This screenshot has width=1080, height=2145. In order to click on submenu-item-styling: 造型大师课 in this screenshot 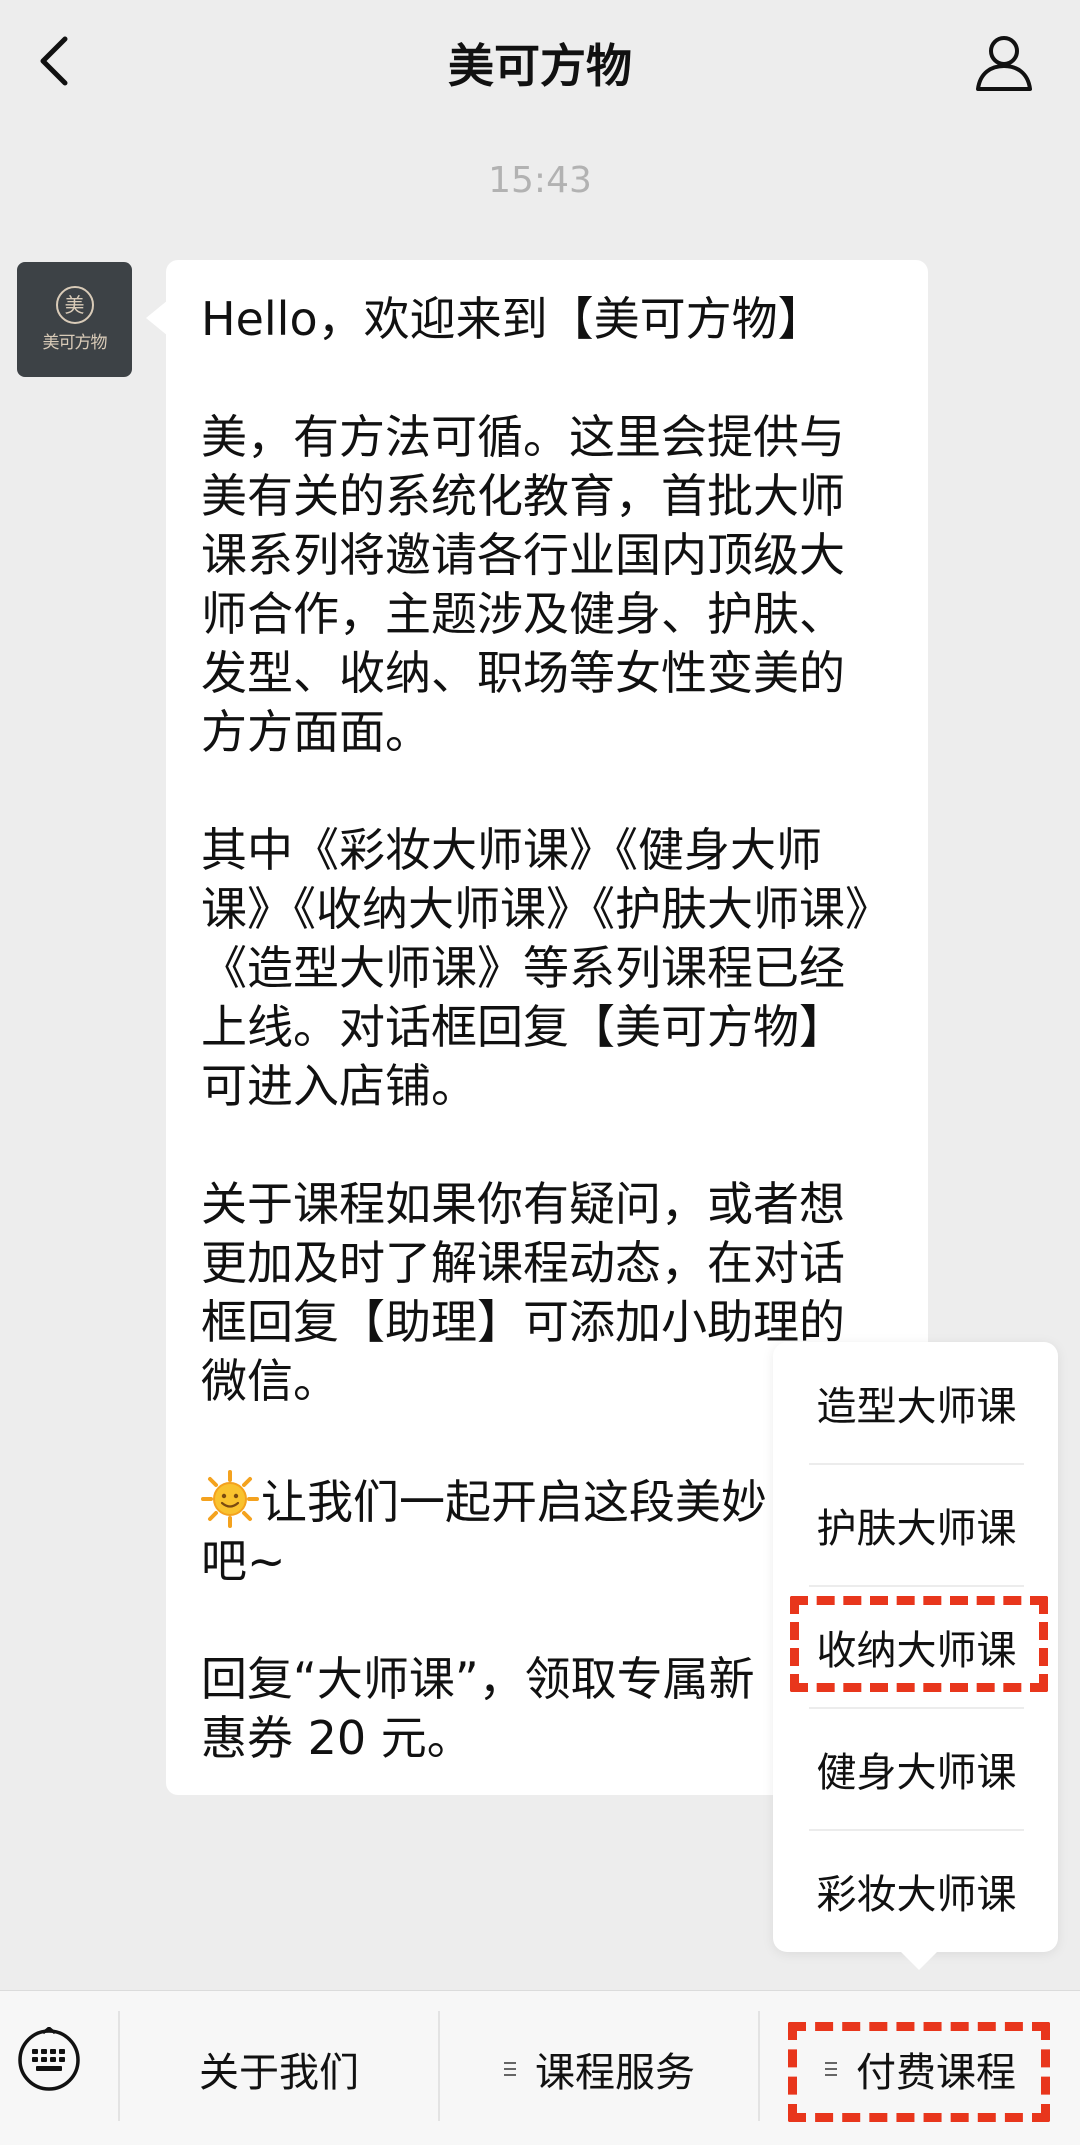, I will do `click(916, 1402)`.